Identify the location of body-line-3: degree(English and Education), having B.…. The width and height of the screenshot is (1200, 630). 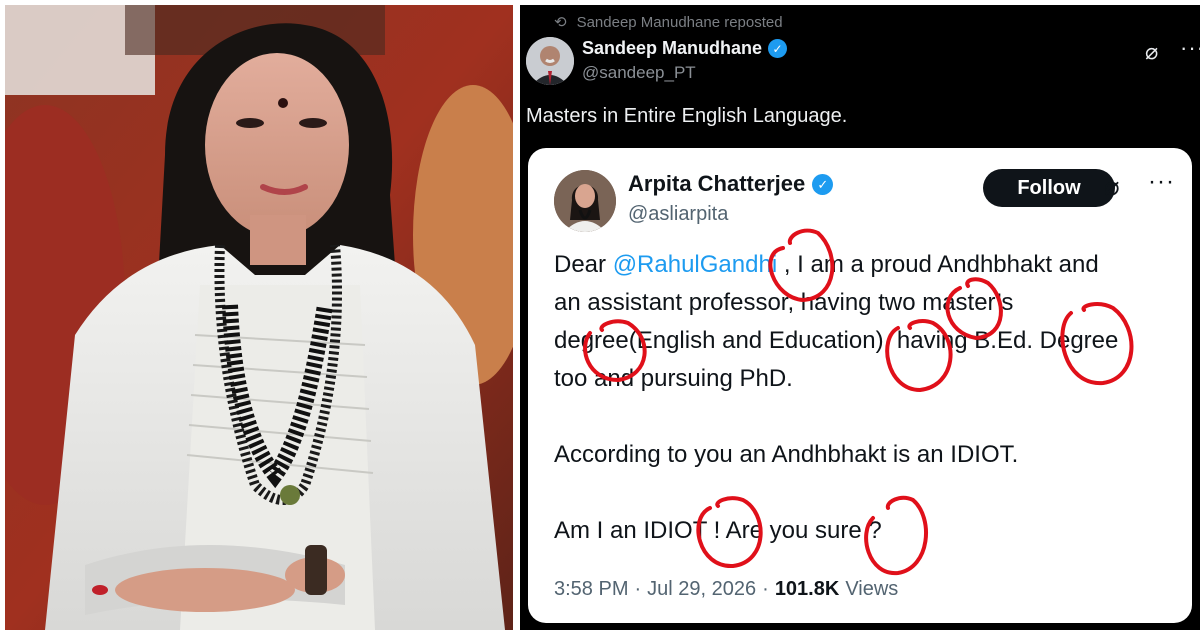
(836, 340).